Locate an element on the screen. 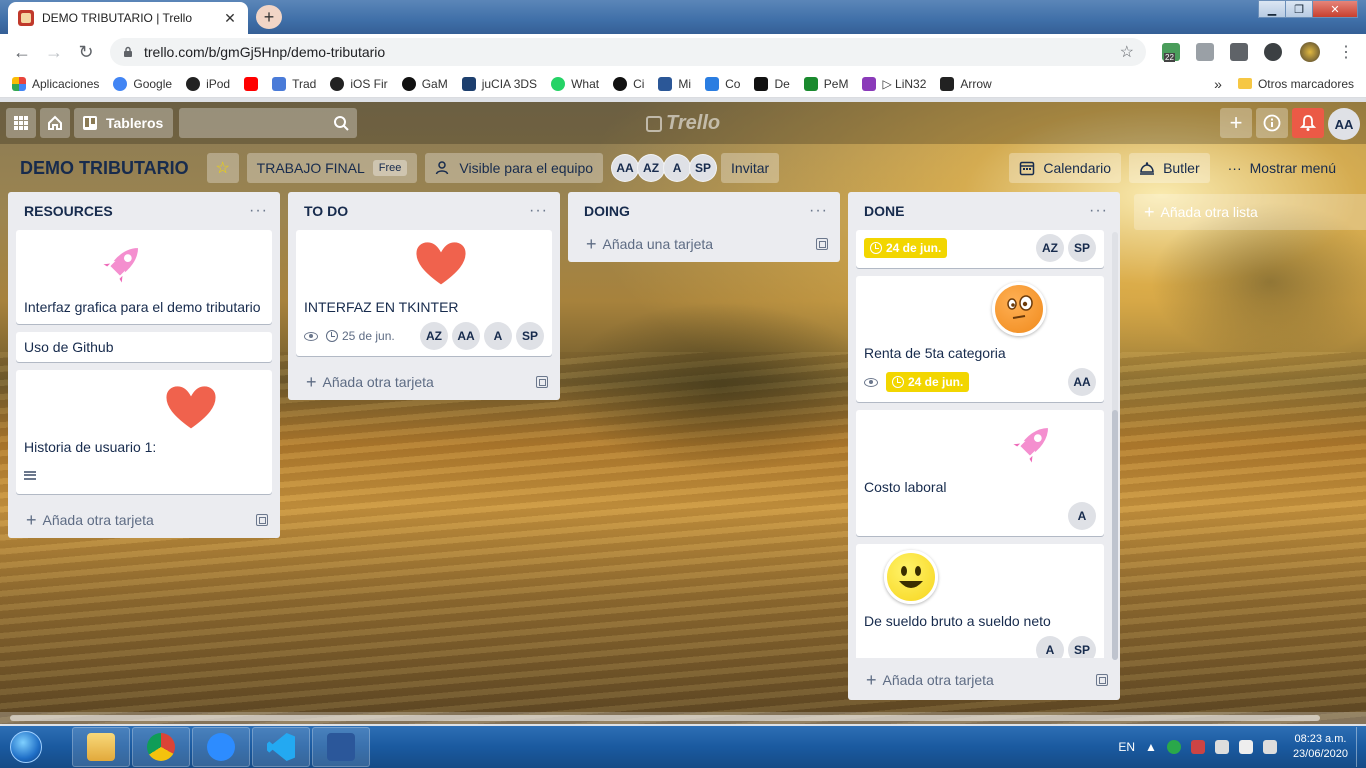 The image size is (1366, 768). address-bar: trello.com/b/gmGj5Hnp/demo-tributario ☆ is located at coordinates (628, 52).